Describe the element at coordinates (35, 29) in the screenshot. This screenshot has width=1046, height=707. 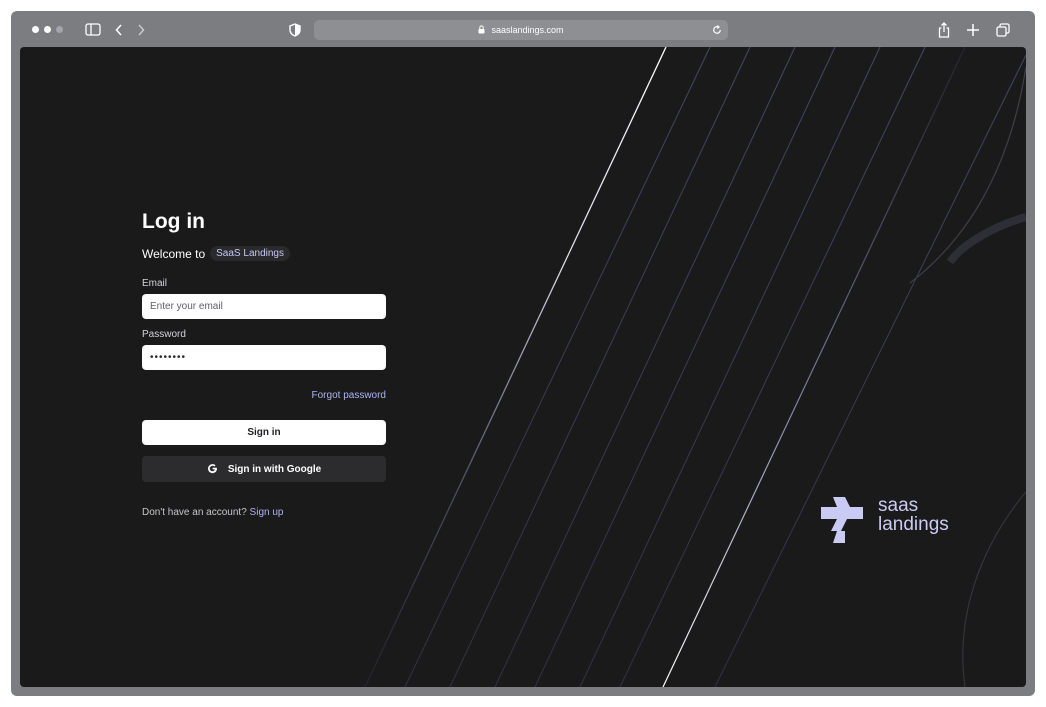
I see `close-window-button` at that location.